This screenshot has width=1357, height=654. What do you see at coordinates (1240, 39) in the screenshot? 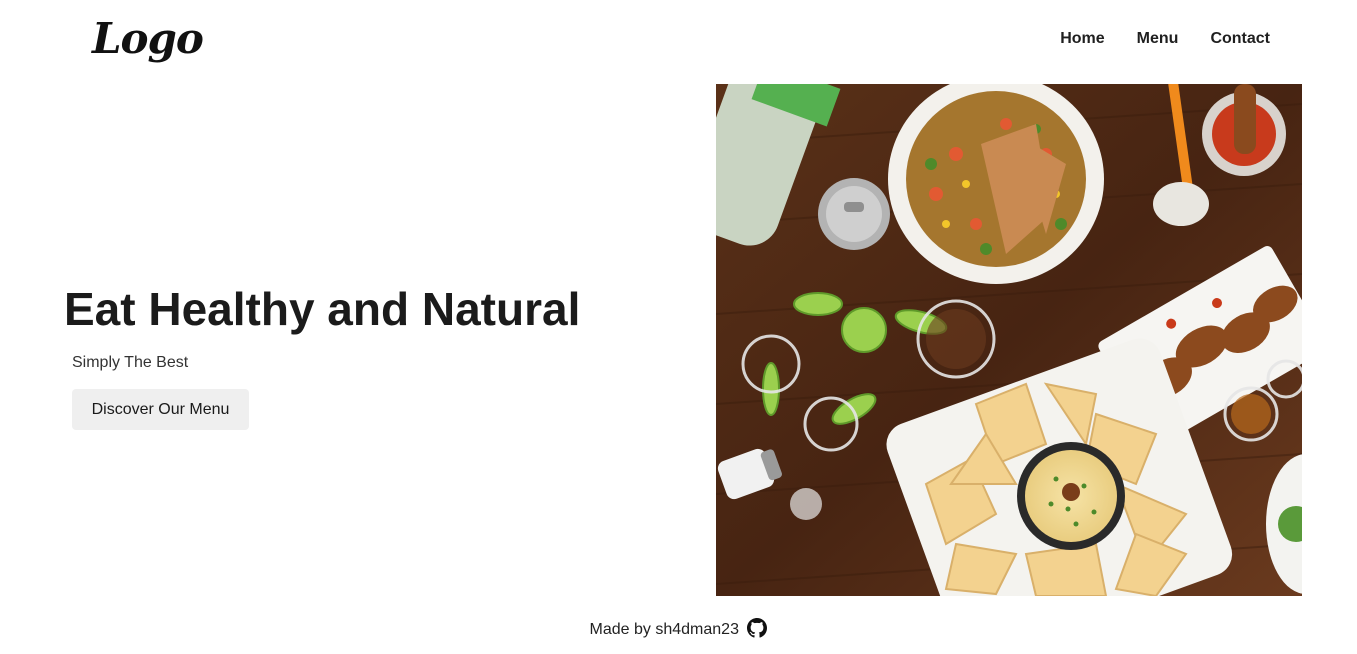
I see `nav-contact-link: Contact` at bounding box center [1240, 39].